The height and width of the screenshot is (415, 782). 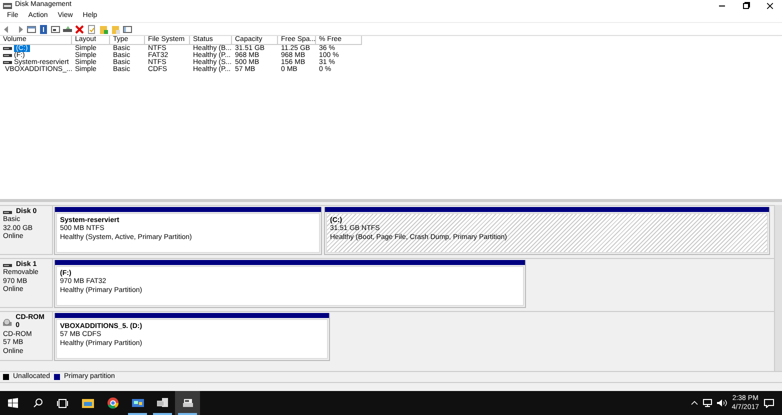 What do you see at coordinates (91, 29) in the screenshot?
I see `document-icon` at bounding box center [91, 29].